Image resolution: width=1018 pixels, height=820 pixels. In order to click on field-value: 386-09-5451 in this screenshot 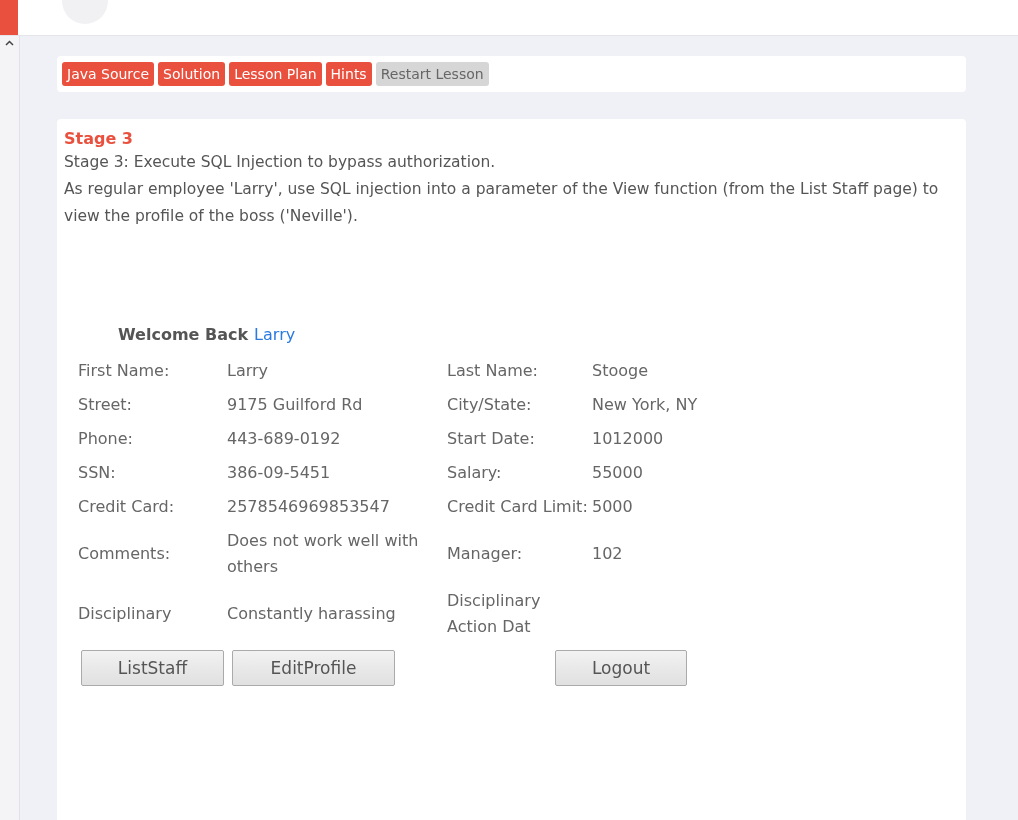, I will do `click(279, 472)`.